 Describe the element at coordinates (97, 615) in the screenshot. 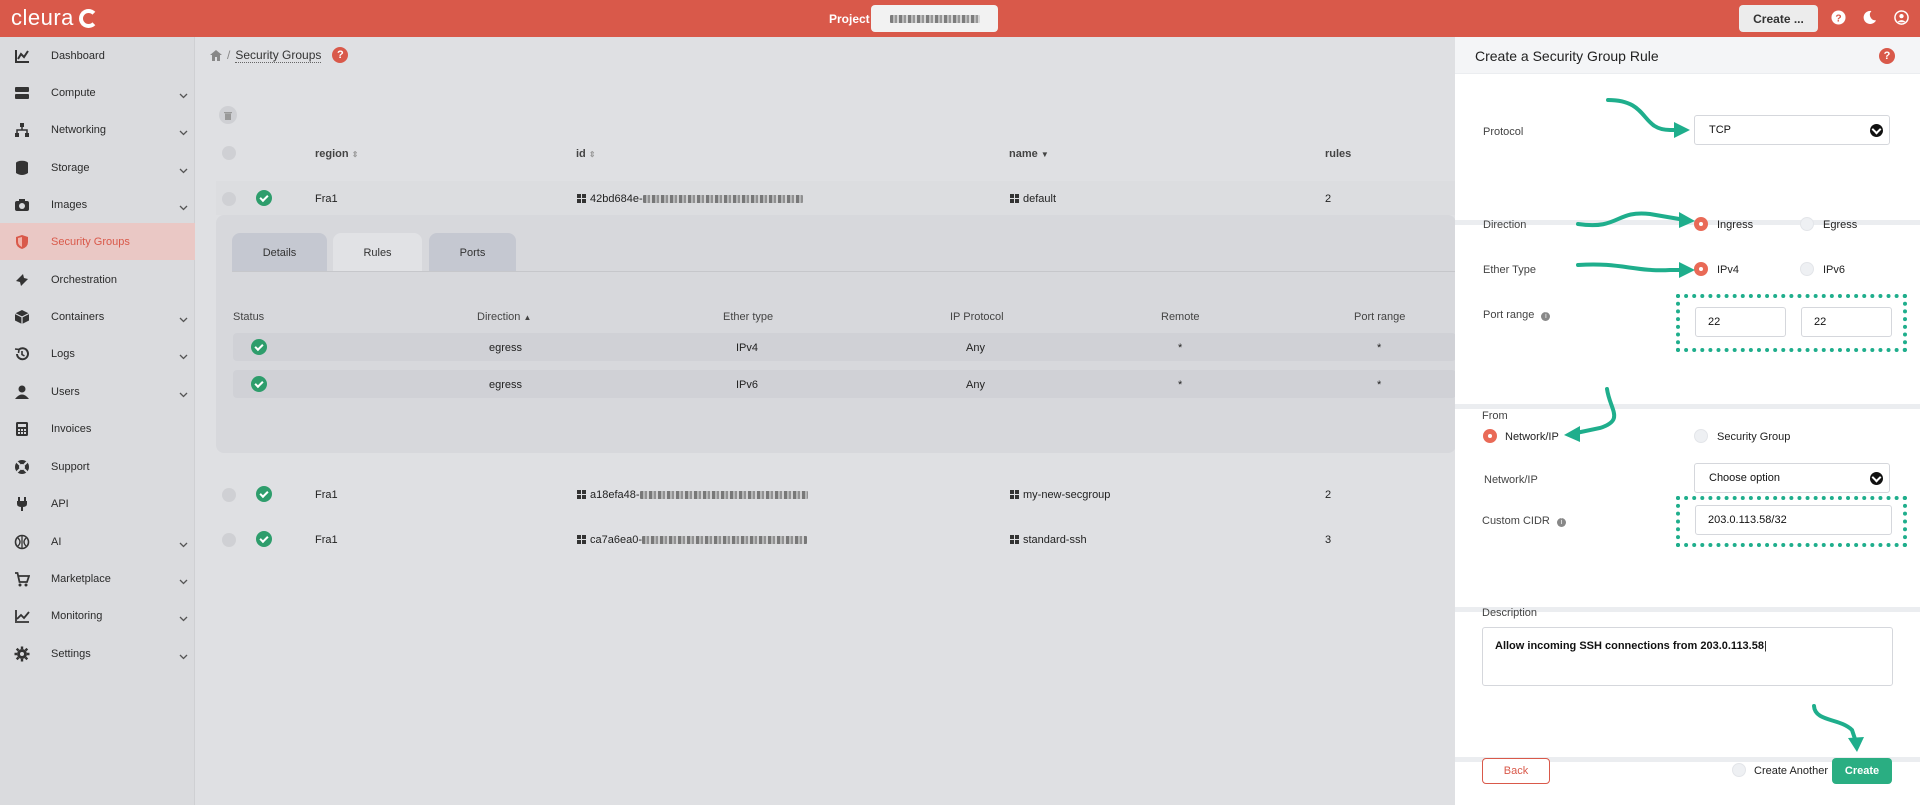

I see `sidebar-item-monitoring: Monitoring` at that location.